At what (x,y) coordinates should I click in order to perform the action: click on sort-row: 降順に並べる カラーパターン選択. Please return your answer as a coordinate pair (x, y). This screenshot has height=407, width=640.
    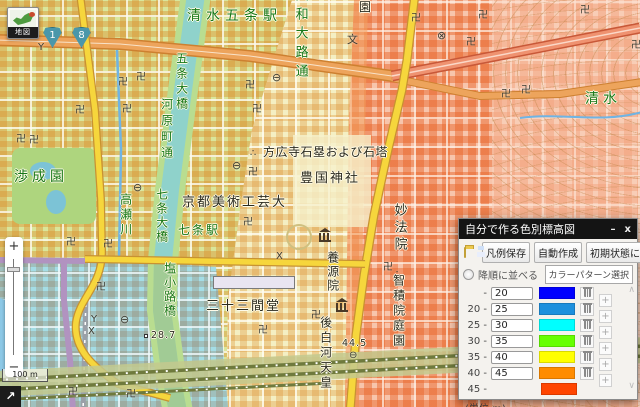
    Looking at the image, I should click on (548, 274).